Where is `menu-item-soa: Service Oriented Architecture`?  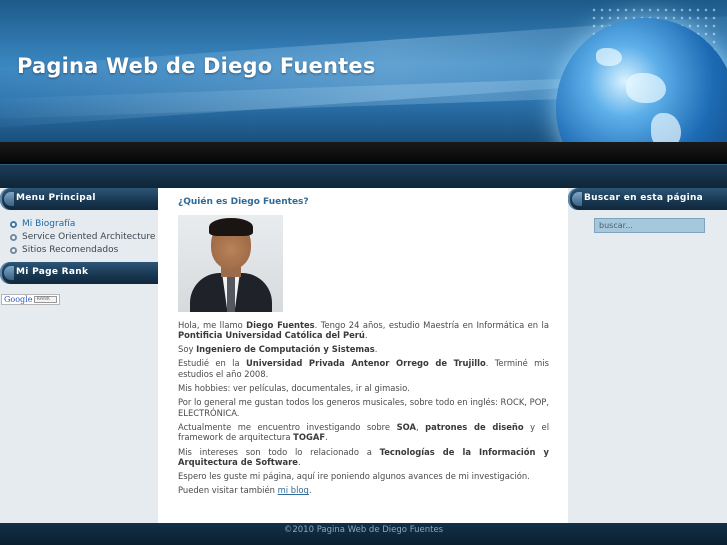
menu-item-soa: Service Oriented Architecture is located at coordinates (82, 237).